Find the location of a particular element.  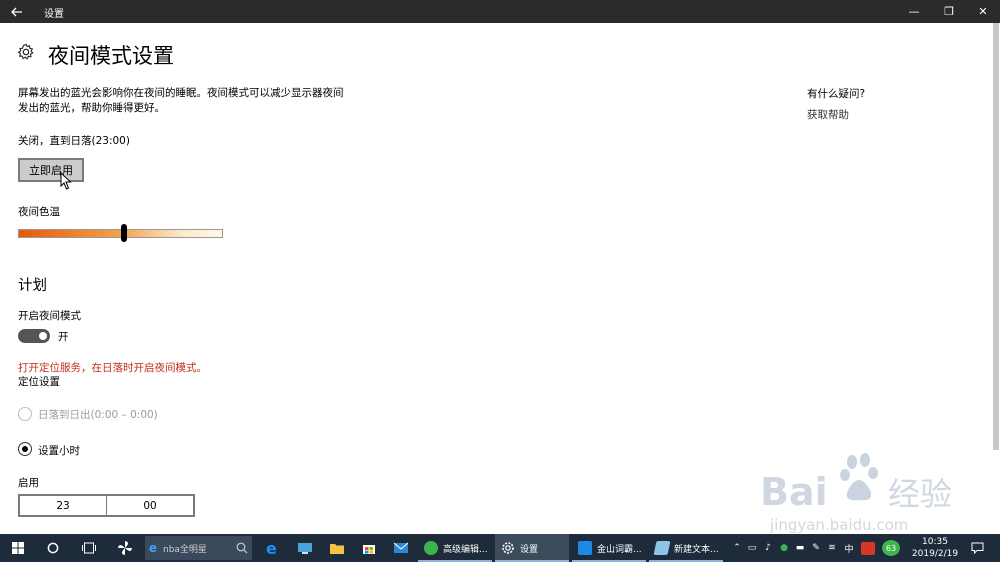

monitor-app-icon is located at coordinates (305, 548).